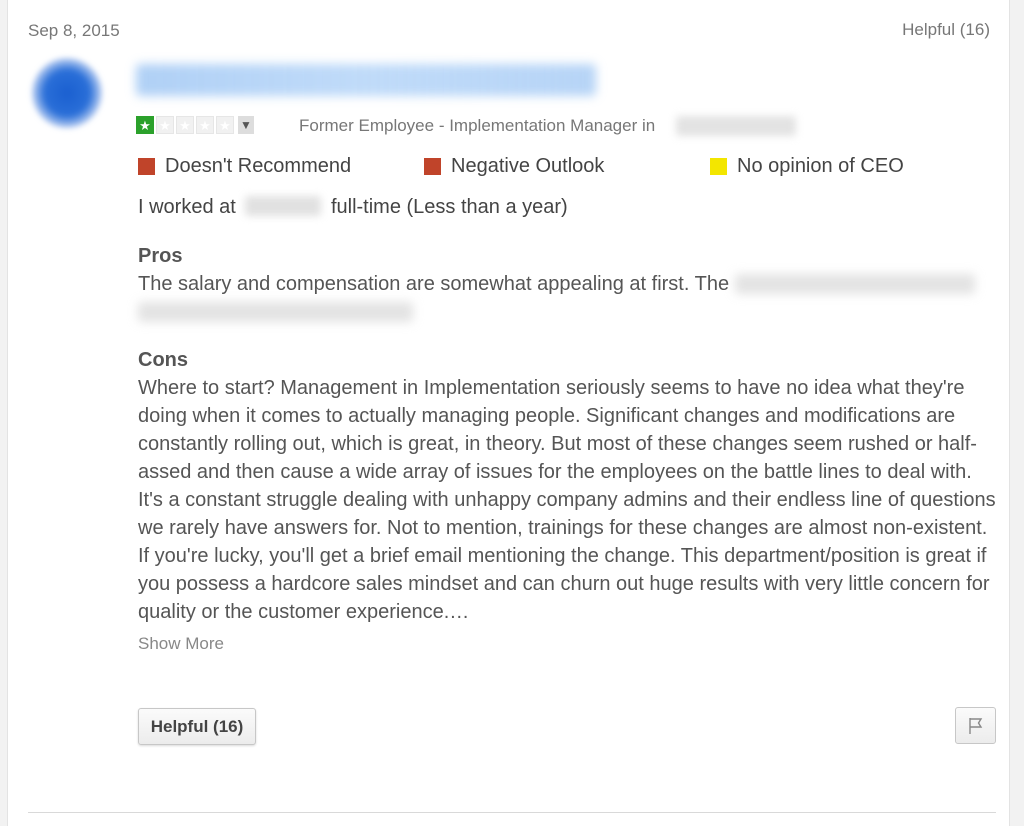 The image size is (1024, 826). Describe the element at coordinates (74, 30) in the screenshot. I see `review-date: Sep 8, 2015` at that location.